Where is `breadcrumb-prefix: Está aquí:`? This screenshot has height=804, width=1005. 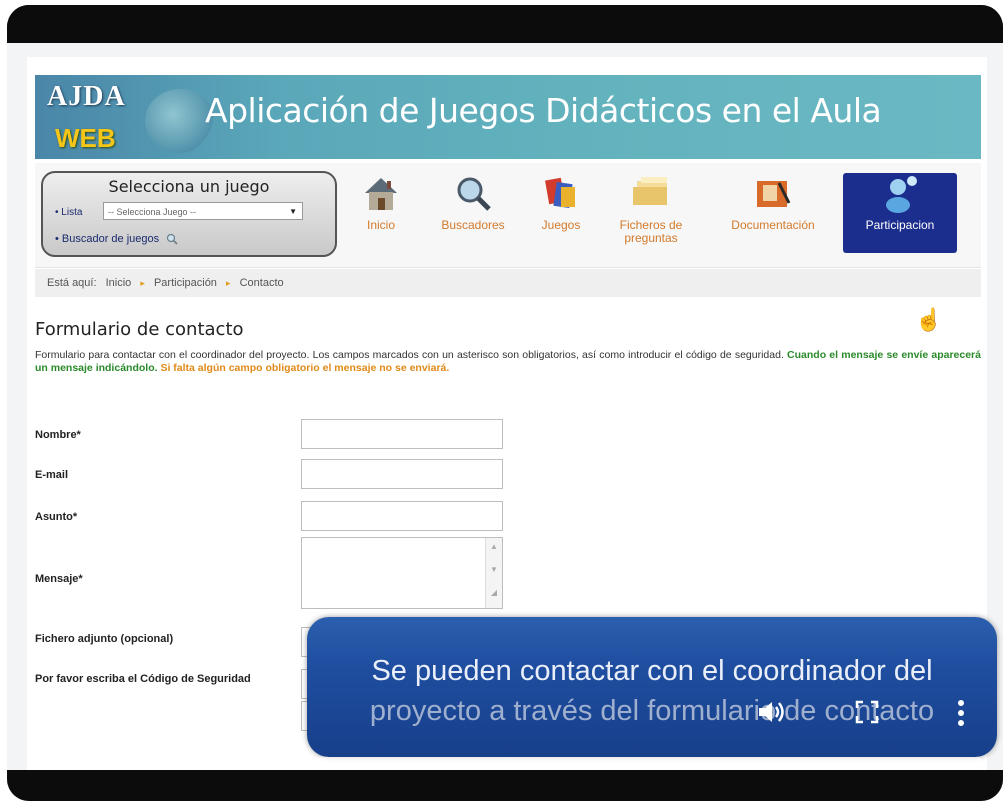 breadcrumb-prefix: Está aquí: is located at coordinates (72, 283).